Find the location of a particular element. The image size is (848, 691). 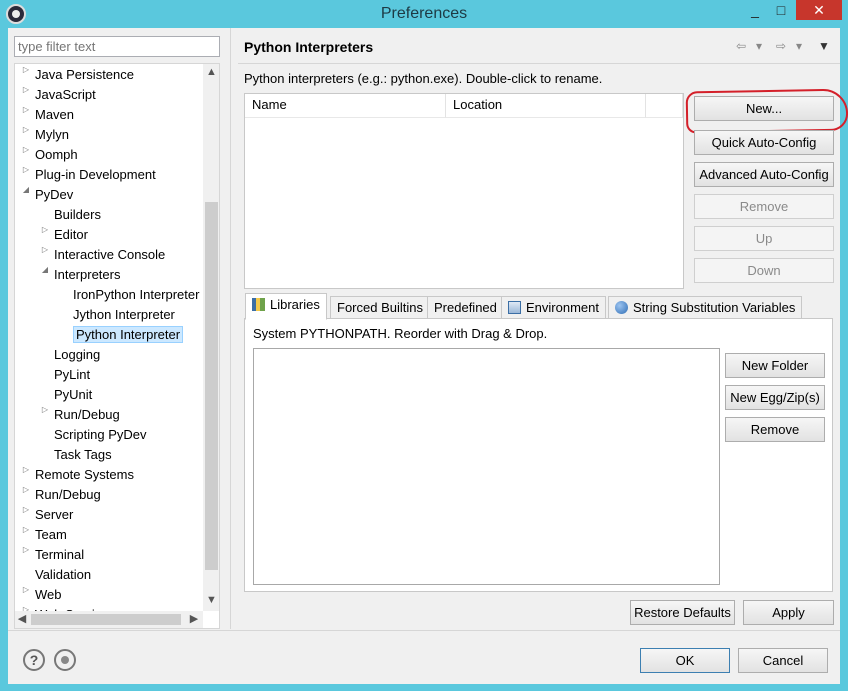

tree-item-label: Logging is located at coordinates (77, 354).